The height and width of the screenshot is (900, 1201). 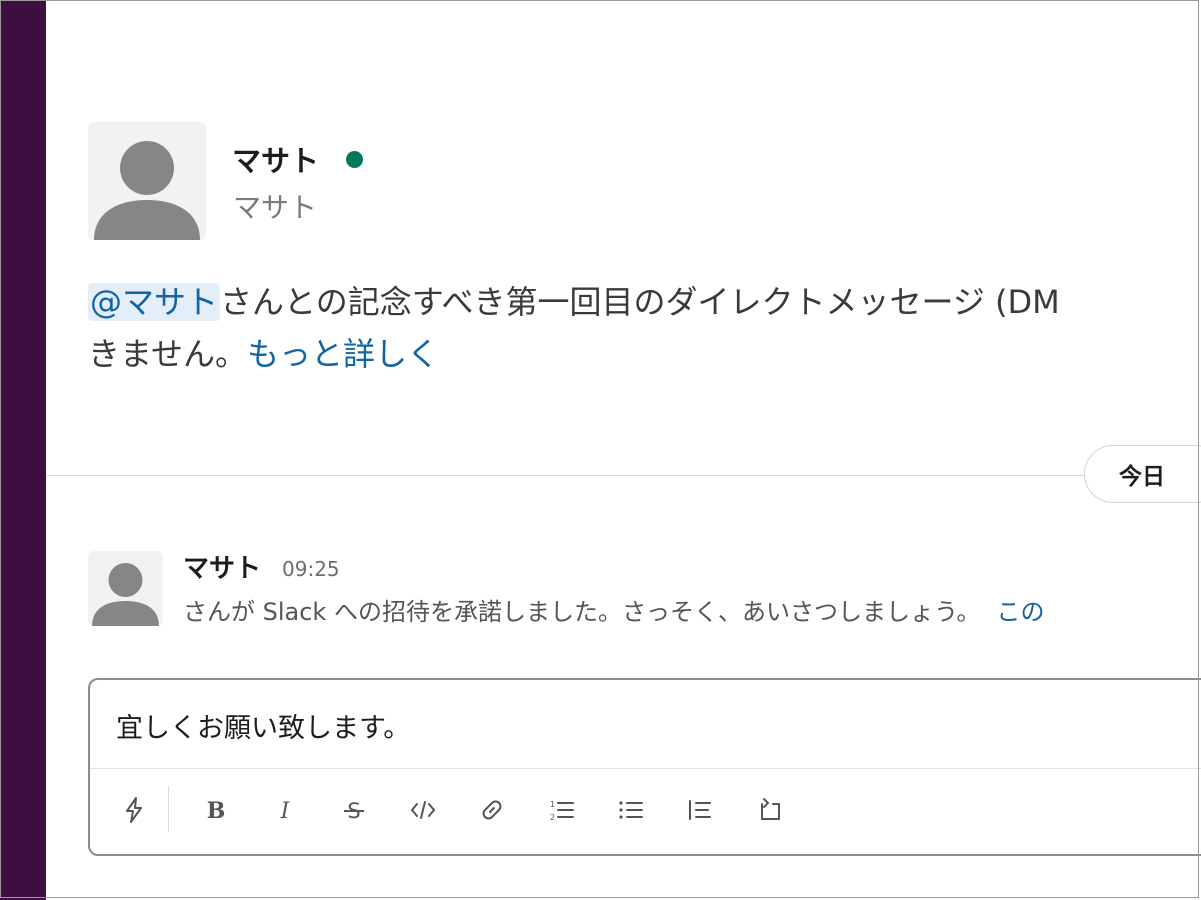 What do you see at coordinates (1142, 474) in the screenshot?
I see `date-jump-button: 今日` at bounding box center [1142, 474].